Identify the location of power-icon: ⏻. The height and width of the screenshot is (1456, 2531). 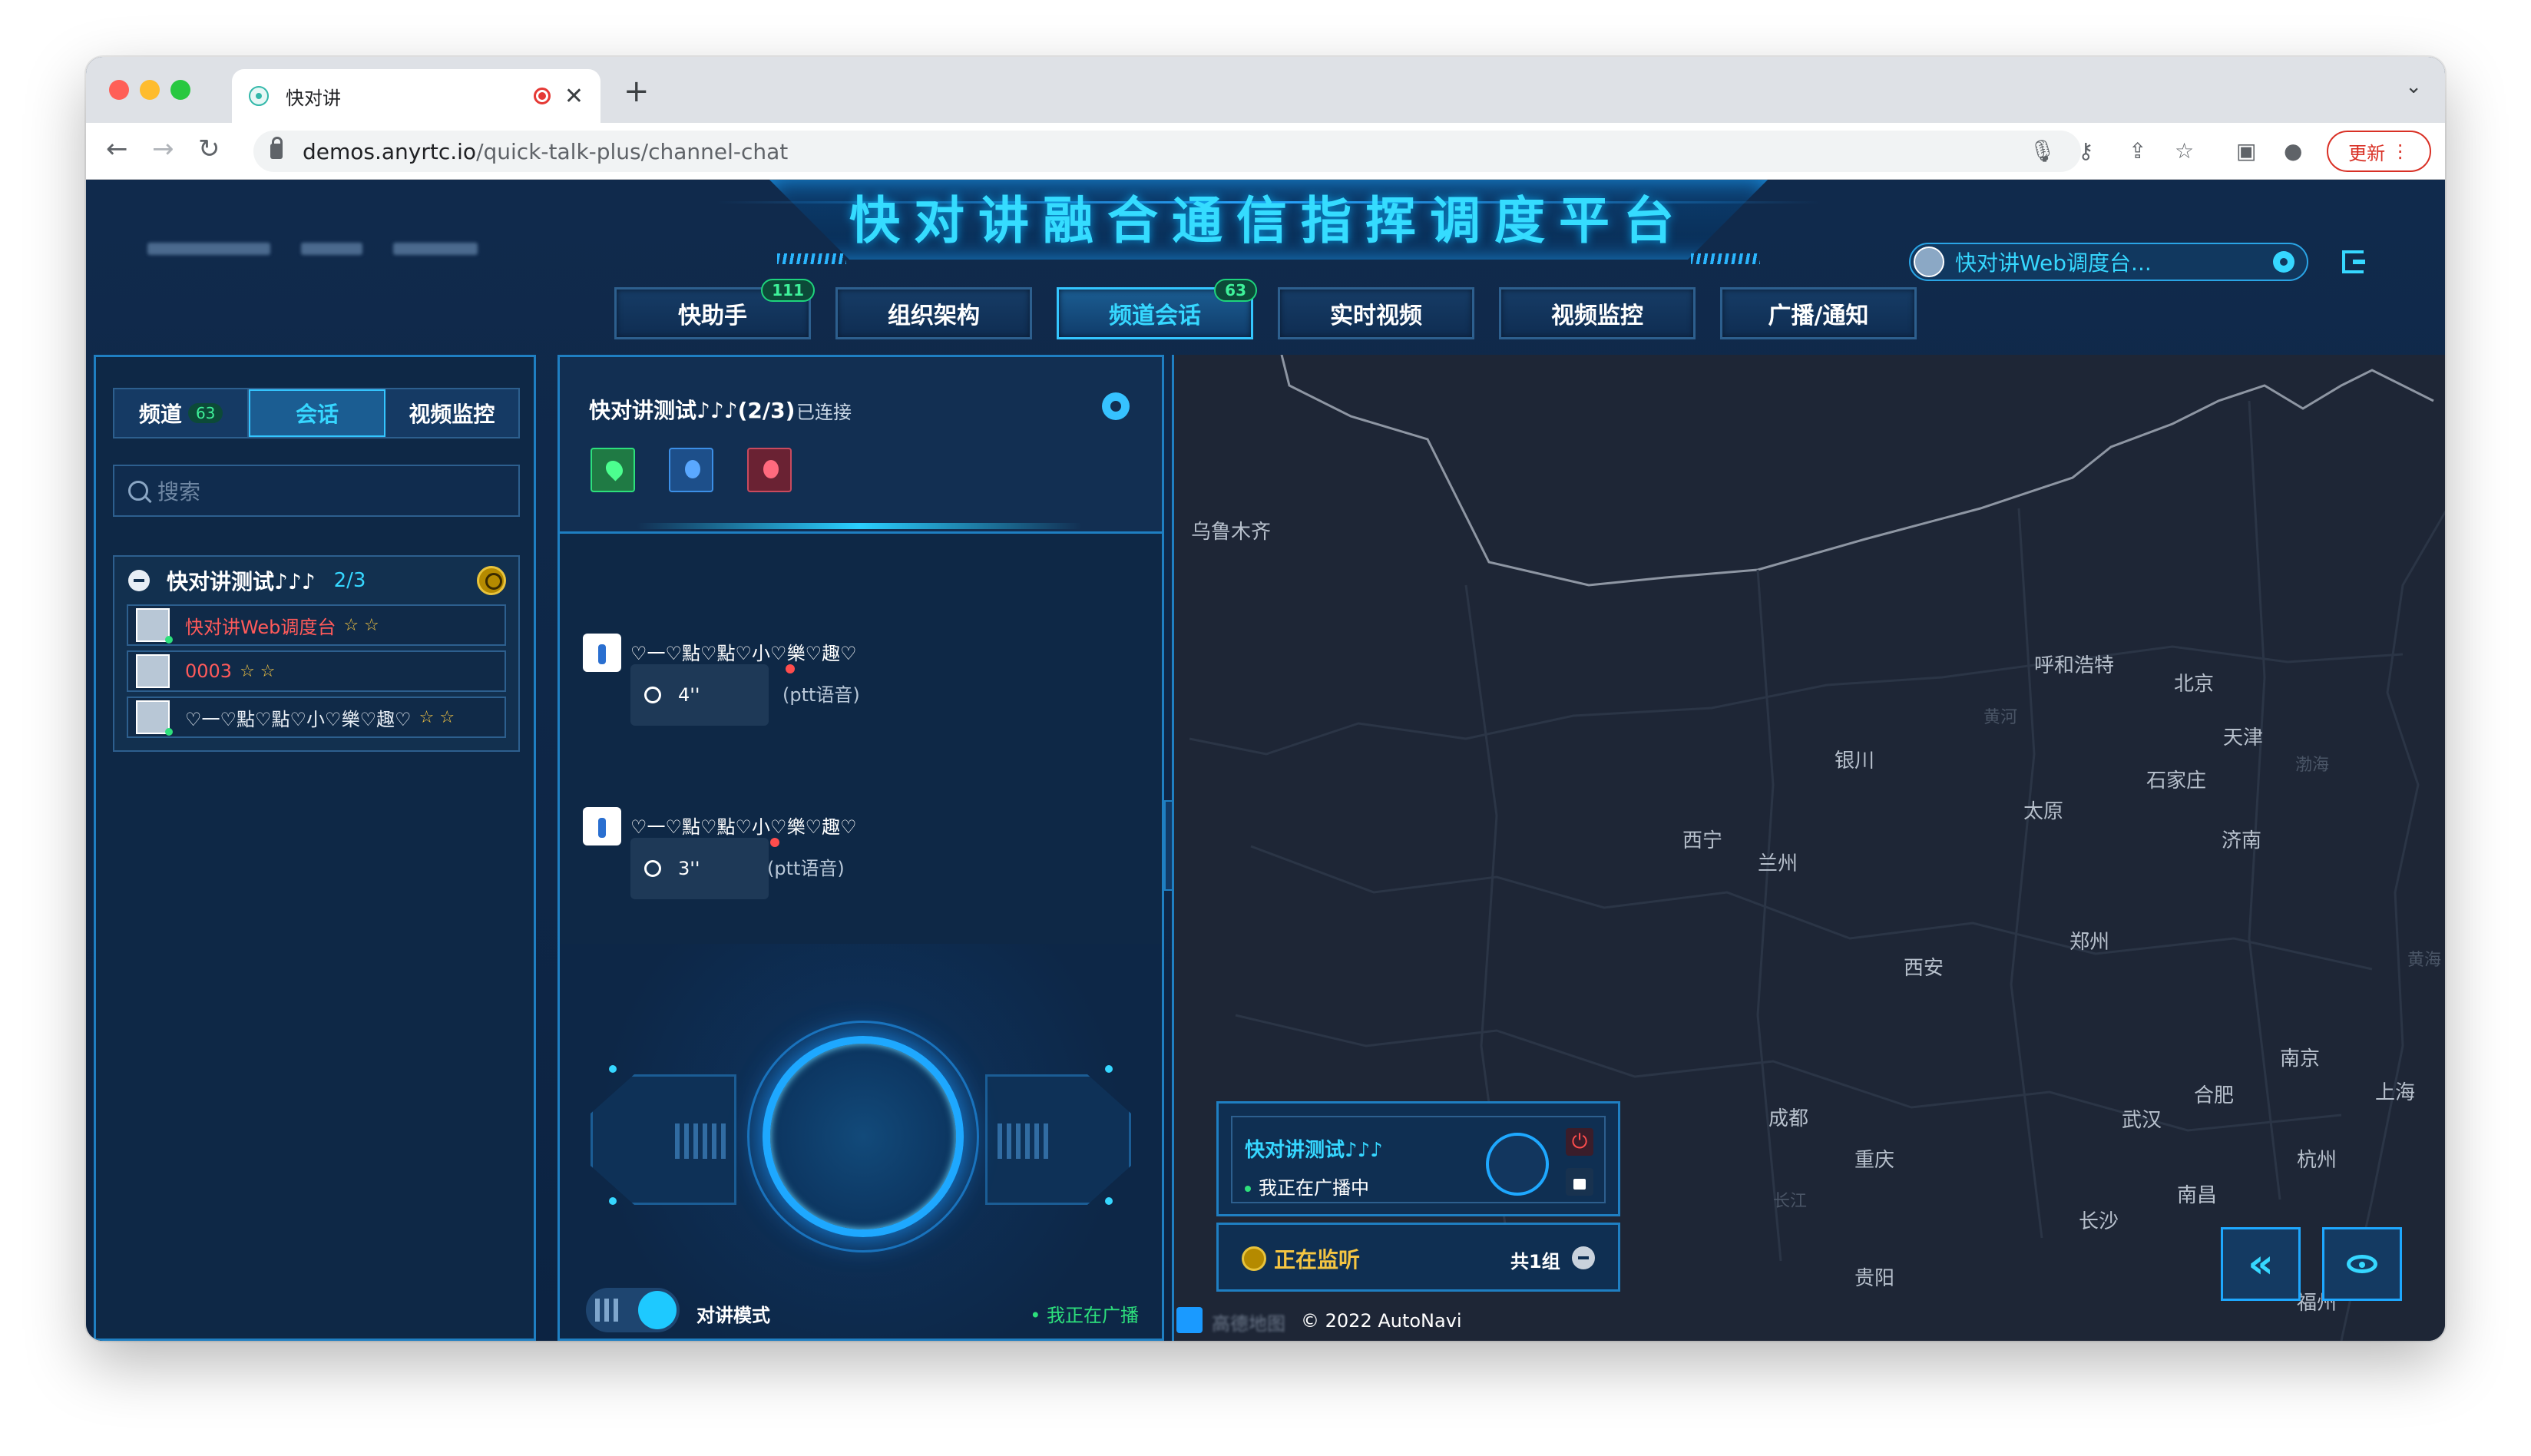
(1579, 1142).